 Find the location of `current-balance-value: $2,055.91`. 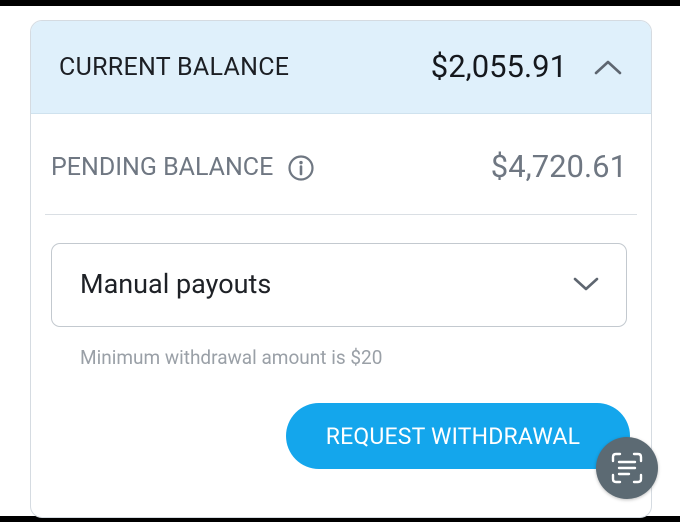

current-balance-value: $2,055.91 is located at coordinates (498, 66).